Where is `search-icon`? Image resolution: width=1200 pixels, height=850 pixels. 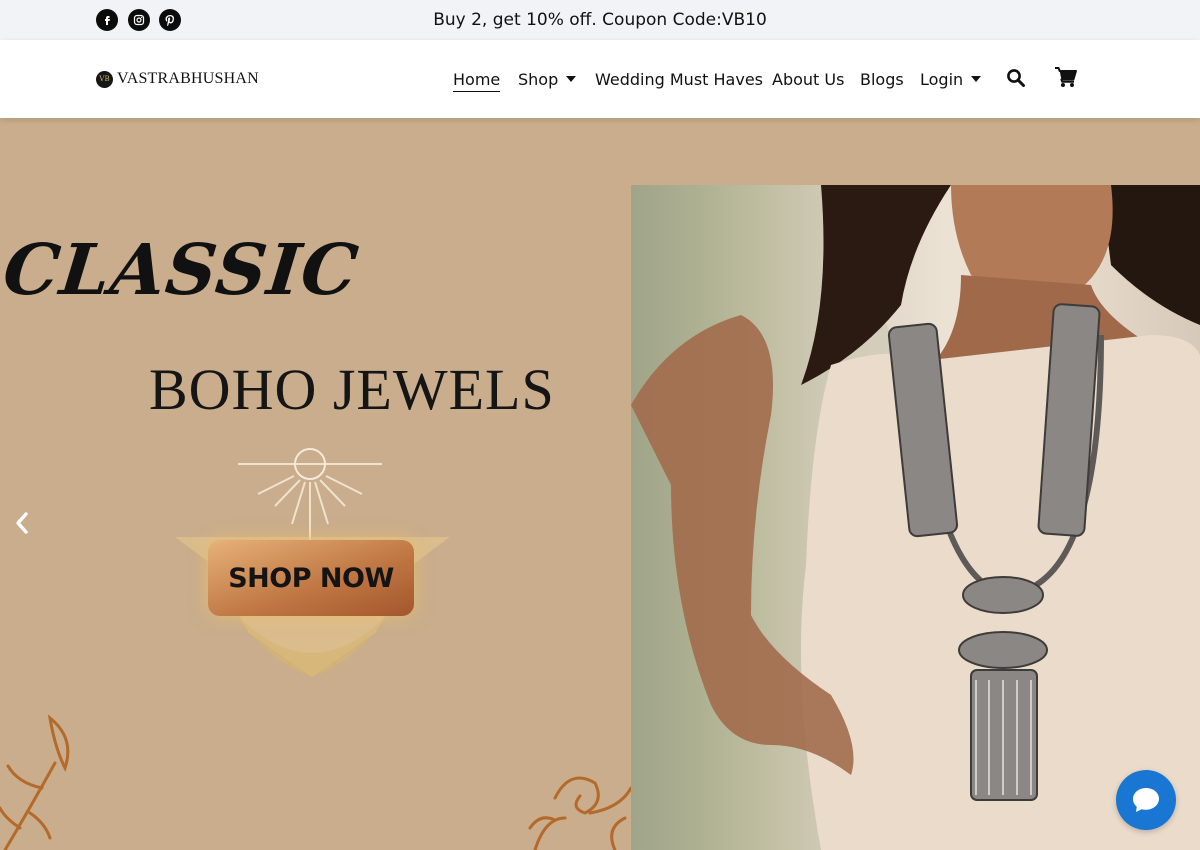
search-icon is located at coordinates (1016, 78).